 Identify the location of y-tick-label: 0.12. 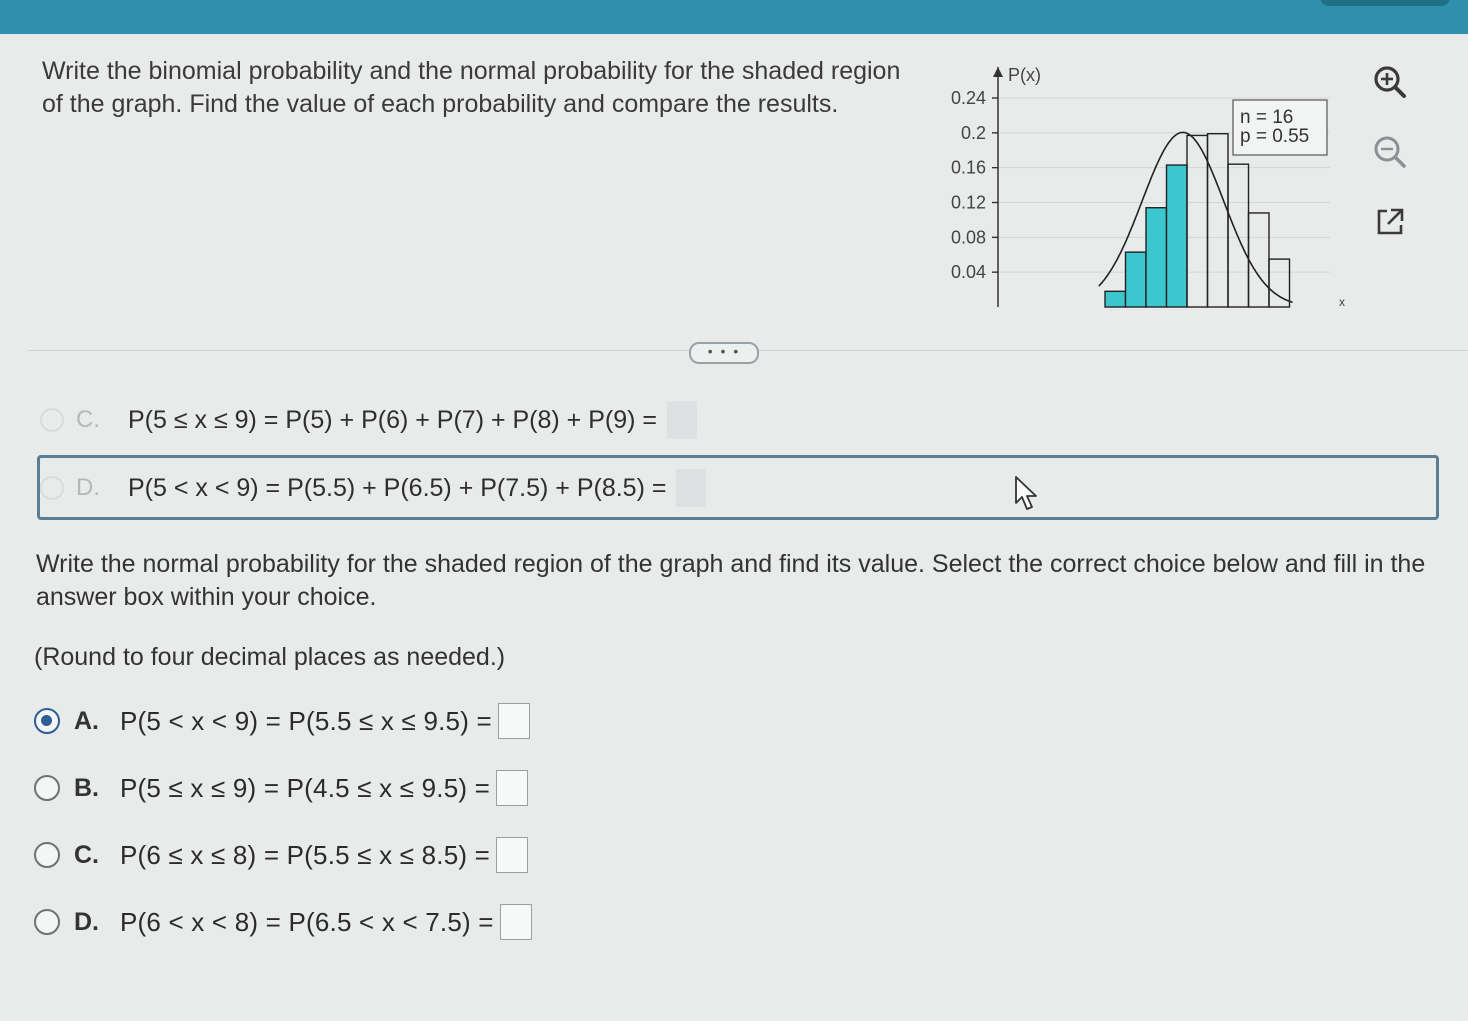
(968, 203).